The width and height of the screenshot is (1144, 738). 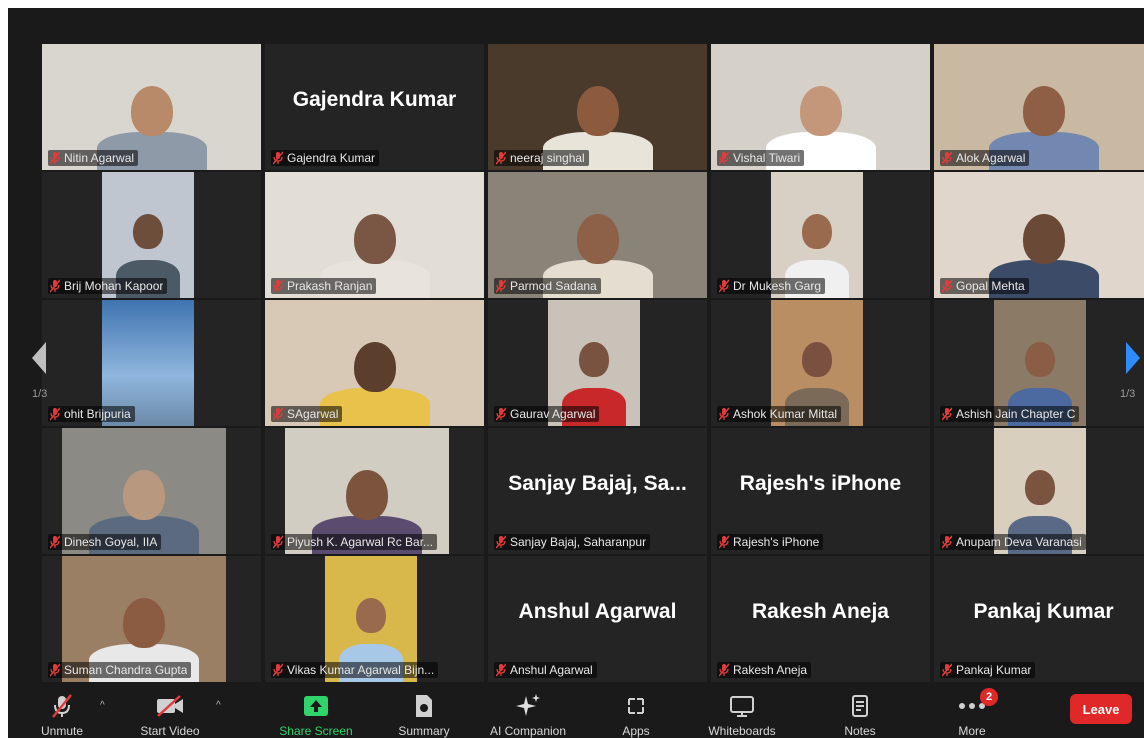 I want to click on participant-tile: Nitin Agarwal, so click(x=151, y=107).